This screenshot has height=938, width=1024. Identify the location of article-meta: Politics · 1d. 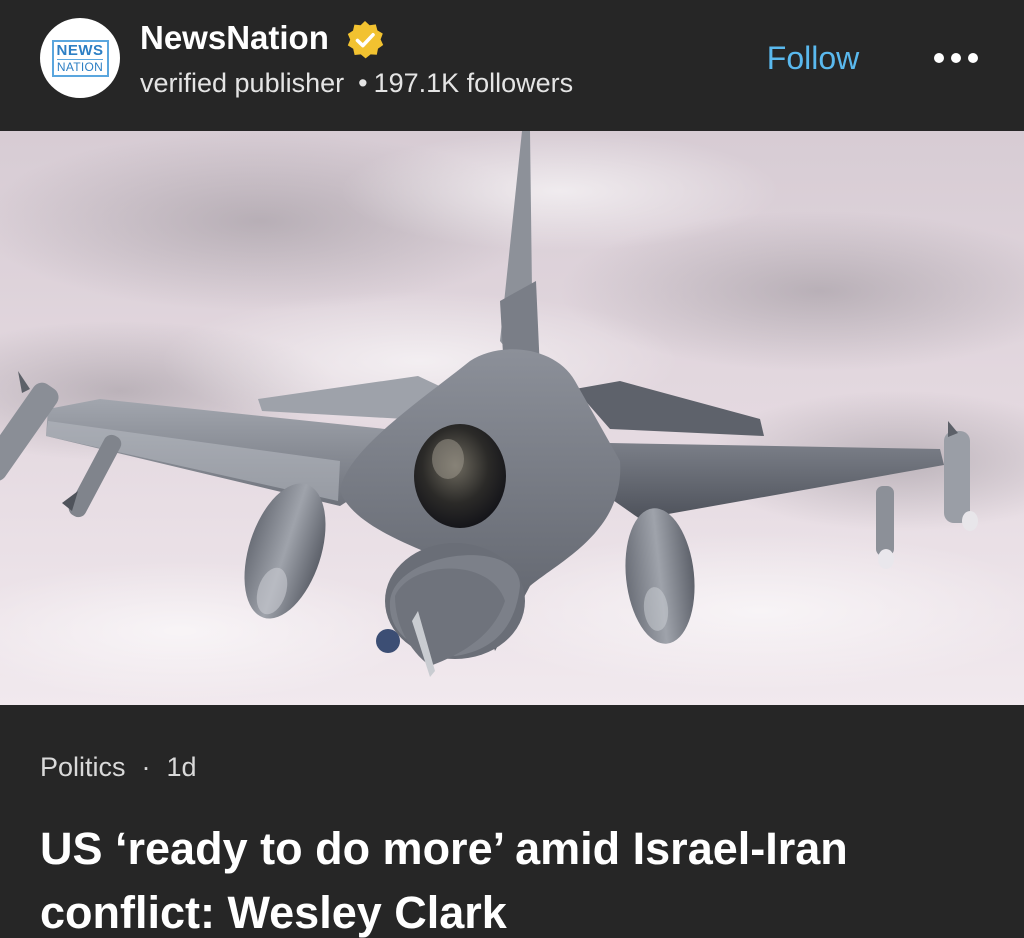
(118, 767).